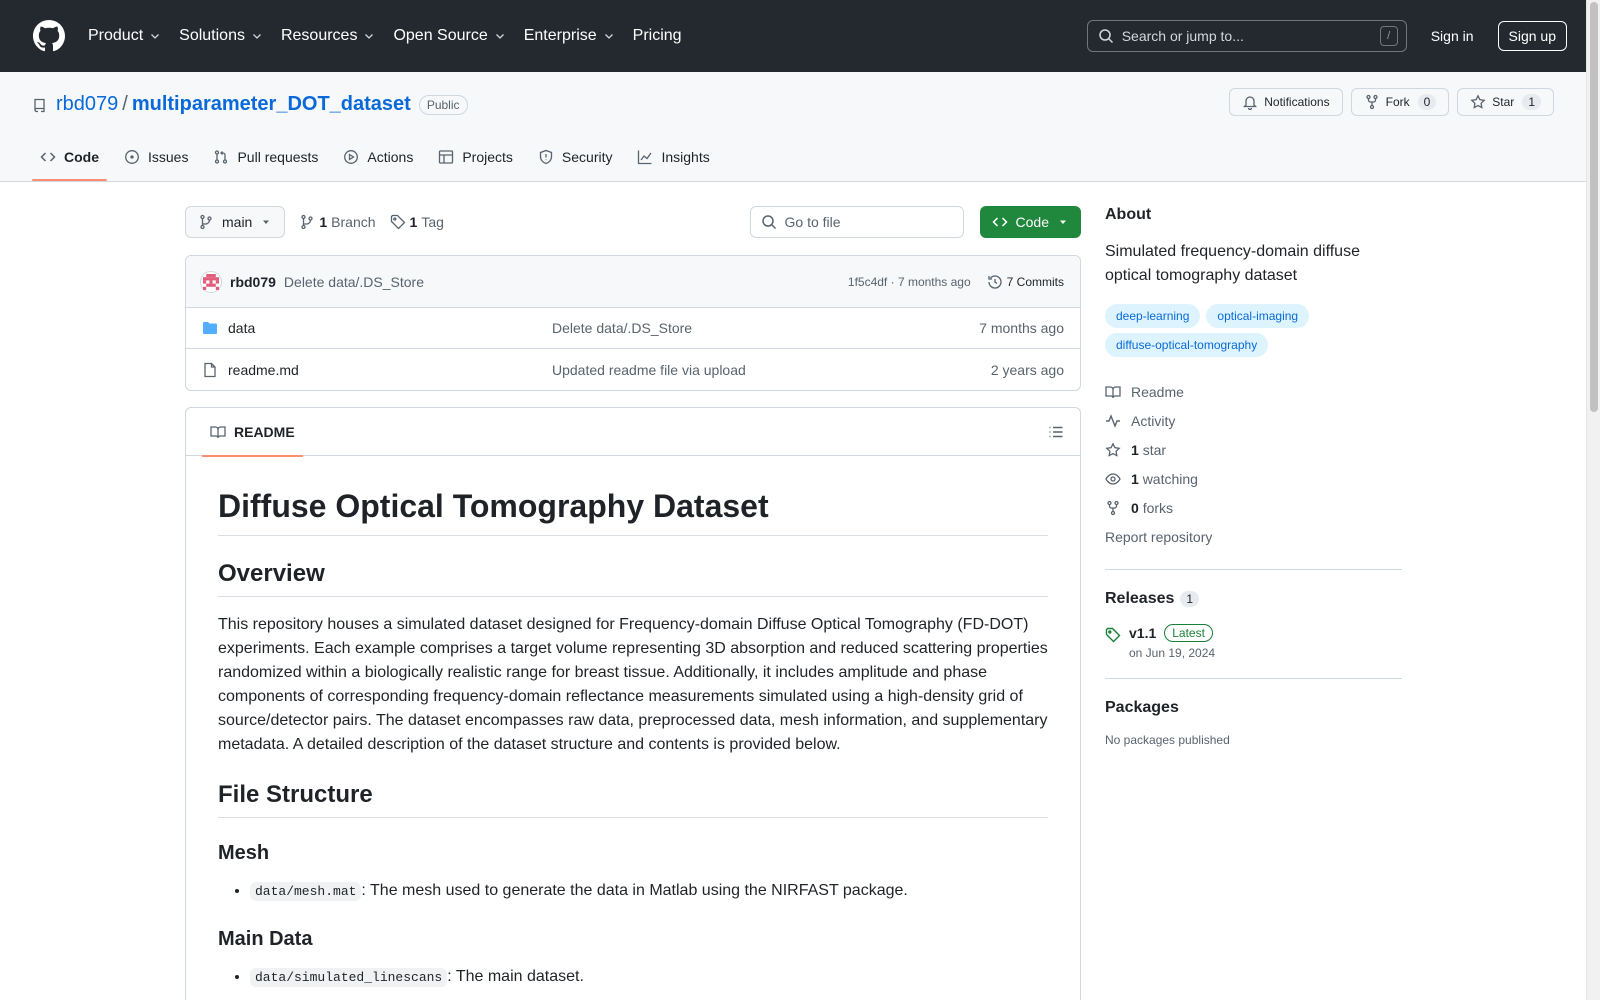  Describe the element at coordinates (1187, 345) in the screenshot. I see `topic-tag: diffuse-optical-tomography` at that location.